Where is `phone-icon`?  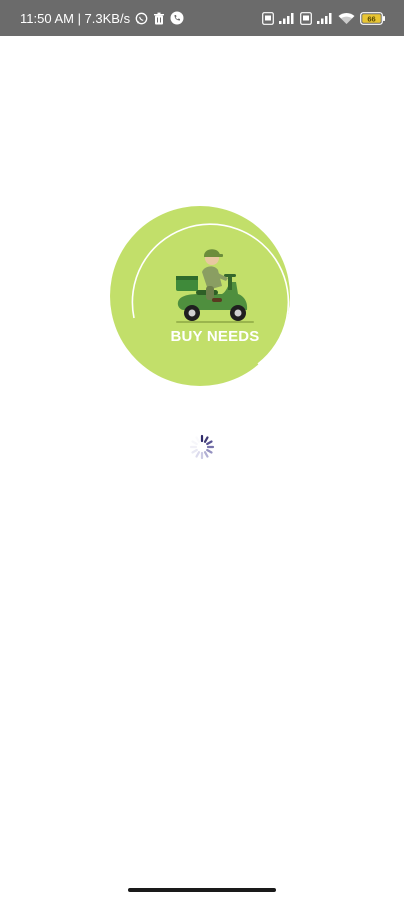
phone-icon is located at coordinates (177, 18).